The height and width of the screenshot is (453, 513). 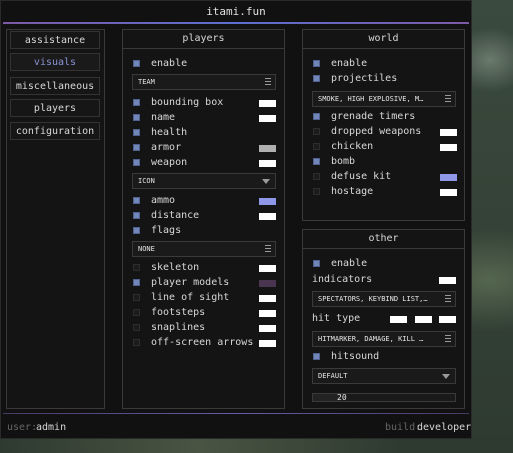 What do you see at coordinates (55, 62) in the screenshot?
I see `sidebar-item-visuals: visuals` at bounding box center [55, 62].